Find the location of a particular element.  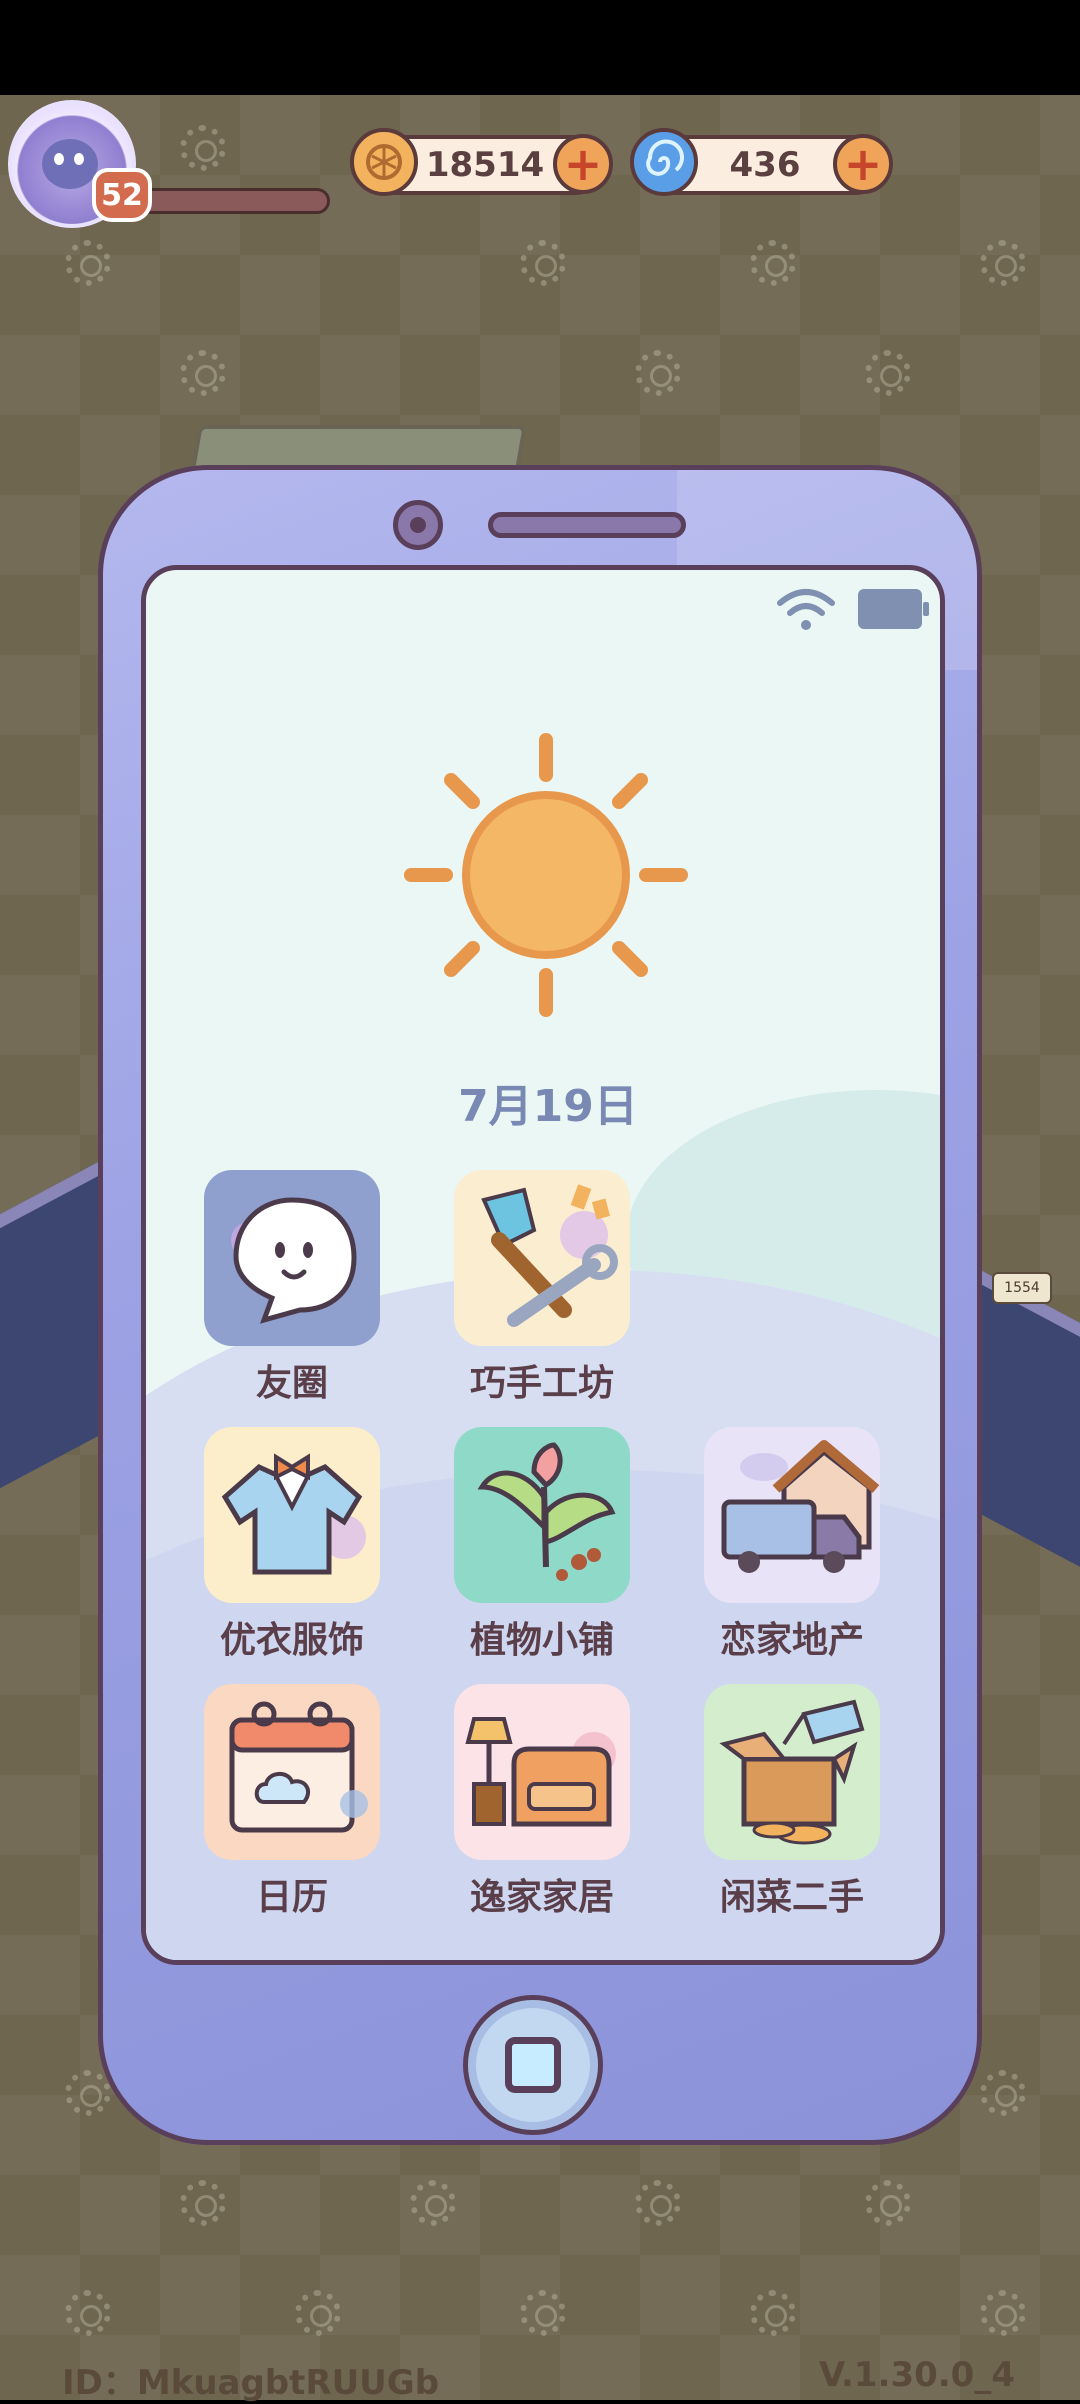

app-clothing-store: 优衣服饰 is located at coordinates (292, 1545).